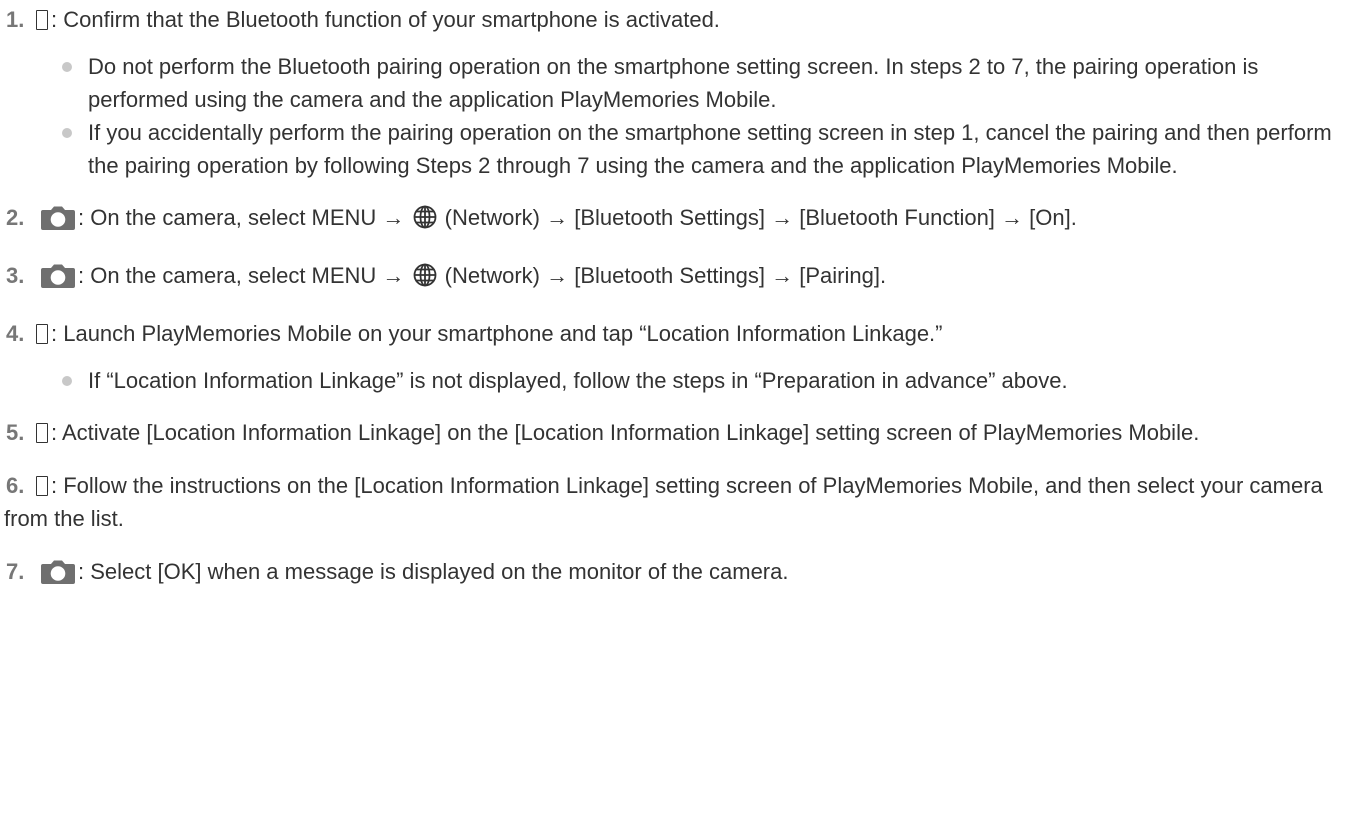 This screenshot has height=823, width=1355. What do you see at coordinates (15, 333) in the screenshot?
I see `step-number: 4.` at bounding box center [15, 333].